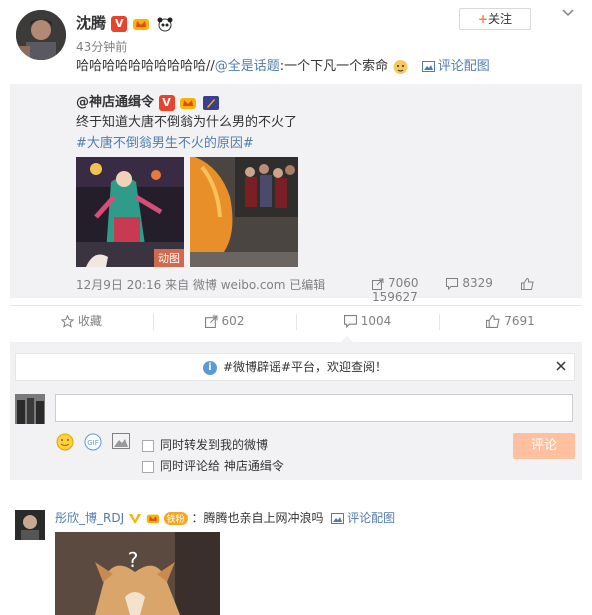 This screenshot has width=592, height=615. What do you see at coordinates (89, 321) in the screenshot?
I see `favorite-label: 收藏` at bounding box center [89, 321].